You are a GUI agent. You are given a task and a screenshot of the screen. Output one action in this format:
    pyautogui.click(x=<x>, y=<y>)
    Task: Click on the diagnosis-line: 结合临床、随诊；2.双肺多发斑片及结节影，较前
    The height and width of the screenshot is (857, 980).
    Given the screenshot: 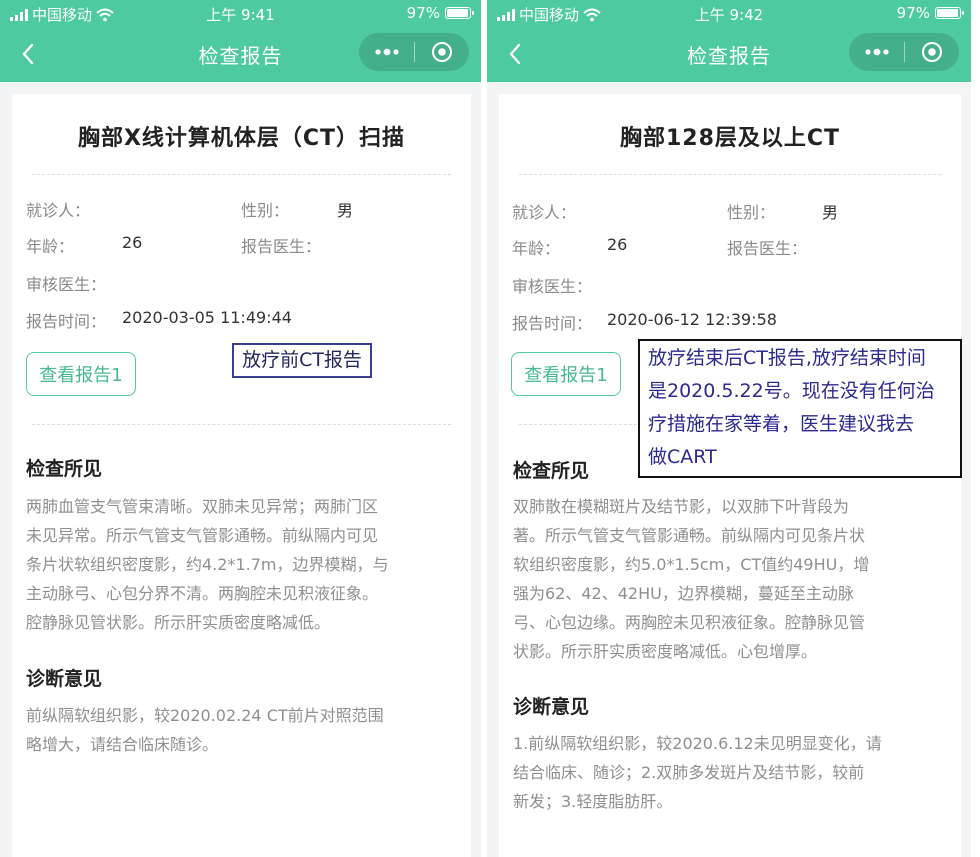 What is the action you would take?
    pyautogui.click(x=689, y=772)
    